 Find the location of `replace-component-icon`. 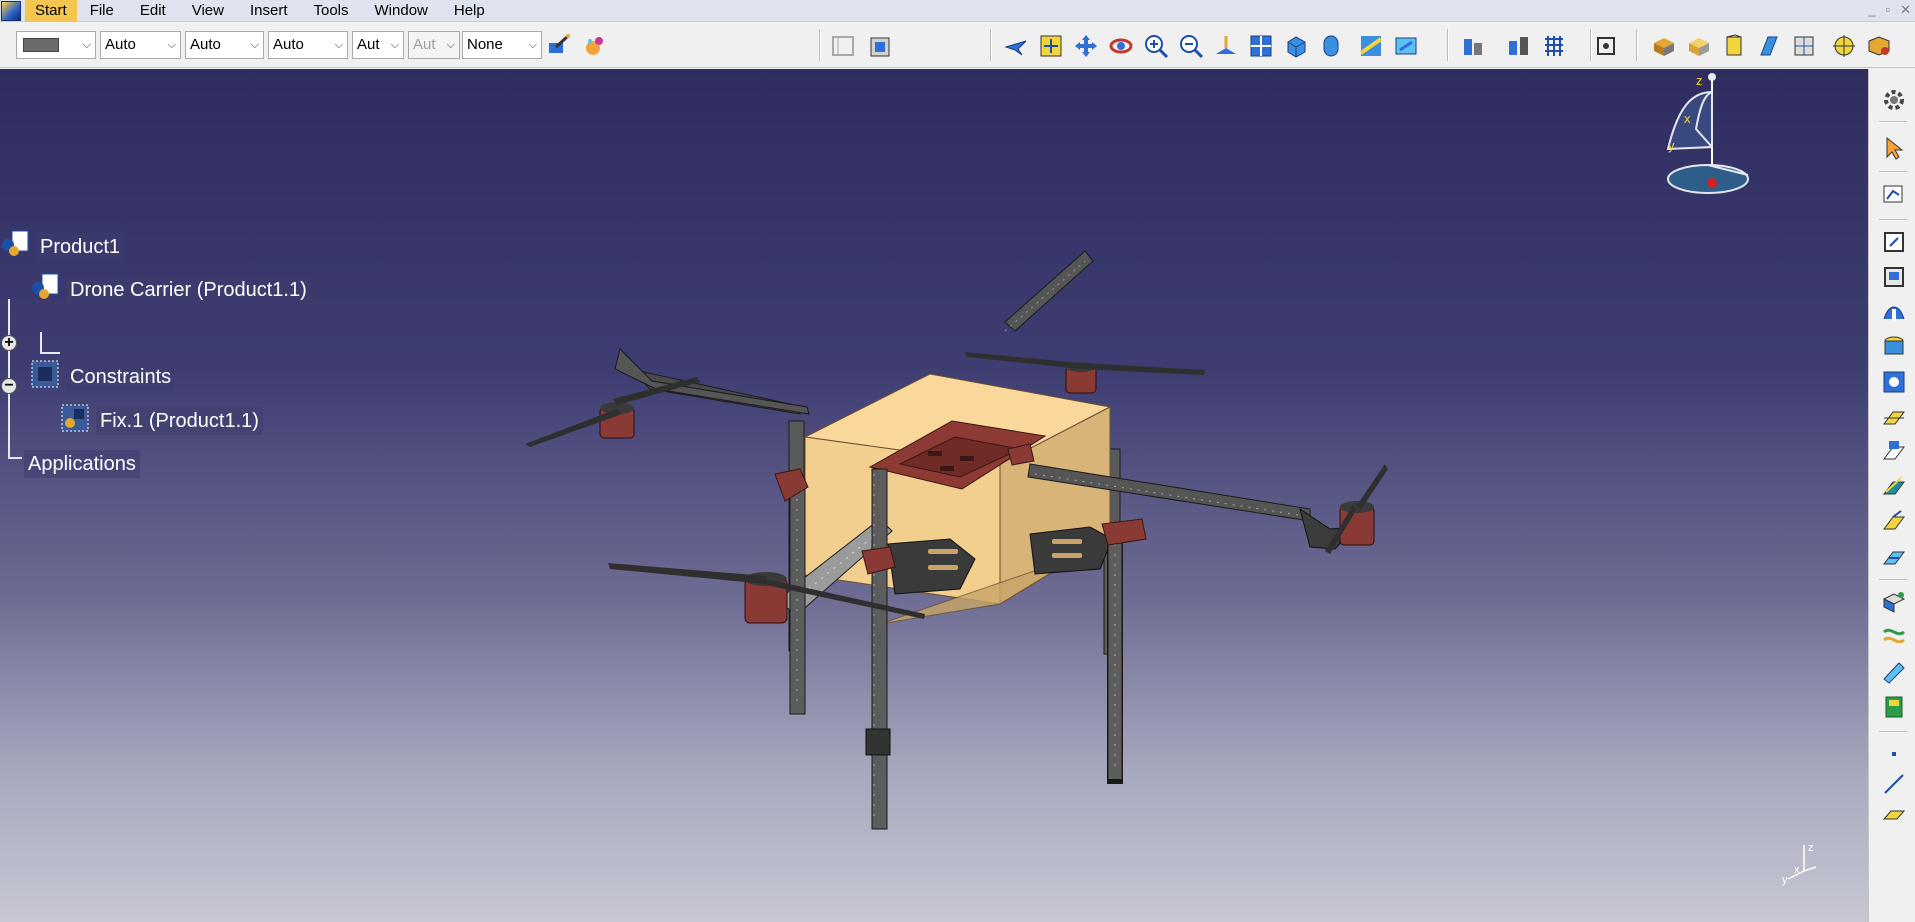

replace-component-icon is located at coordinates (1894, 382).